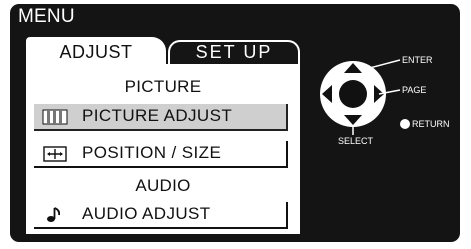 The image size is (471, 249). I want to click on return-dot-icon, so click(405, 124).